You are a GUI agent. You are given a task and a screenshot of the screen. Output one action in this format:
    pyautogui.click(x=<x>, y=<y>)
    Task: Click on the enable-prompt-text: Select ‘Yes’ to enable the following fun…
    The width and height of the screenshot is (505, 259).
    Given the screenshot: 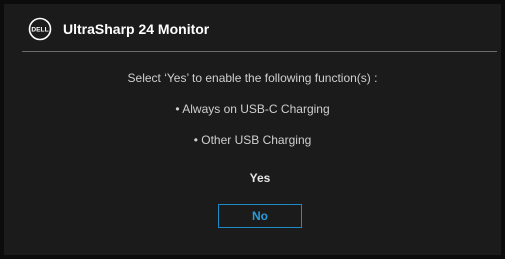 What is the action you would take?
    pyautogui.click(x=252, y=78)
    